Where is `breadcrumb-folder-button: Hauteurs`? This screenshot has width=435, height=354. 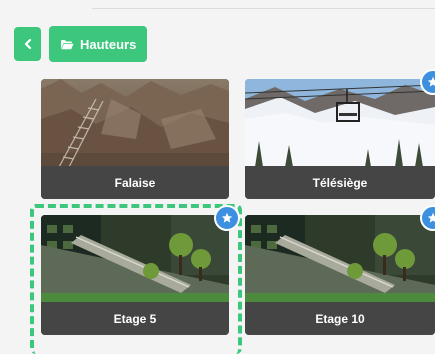 breadcrumb-folder-button: Hauteurs is located at coordinates (98, 44).